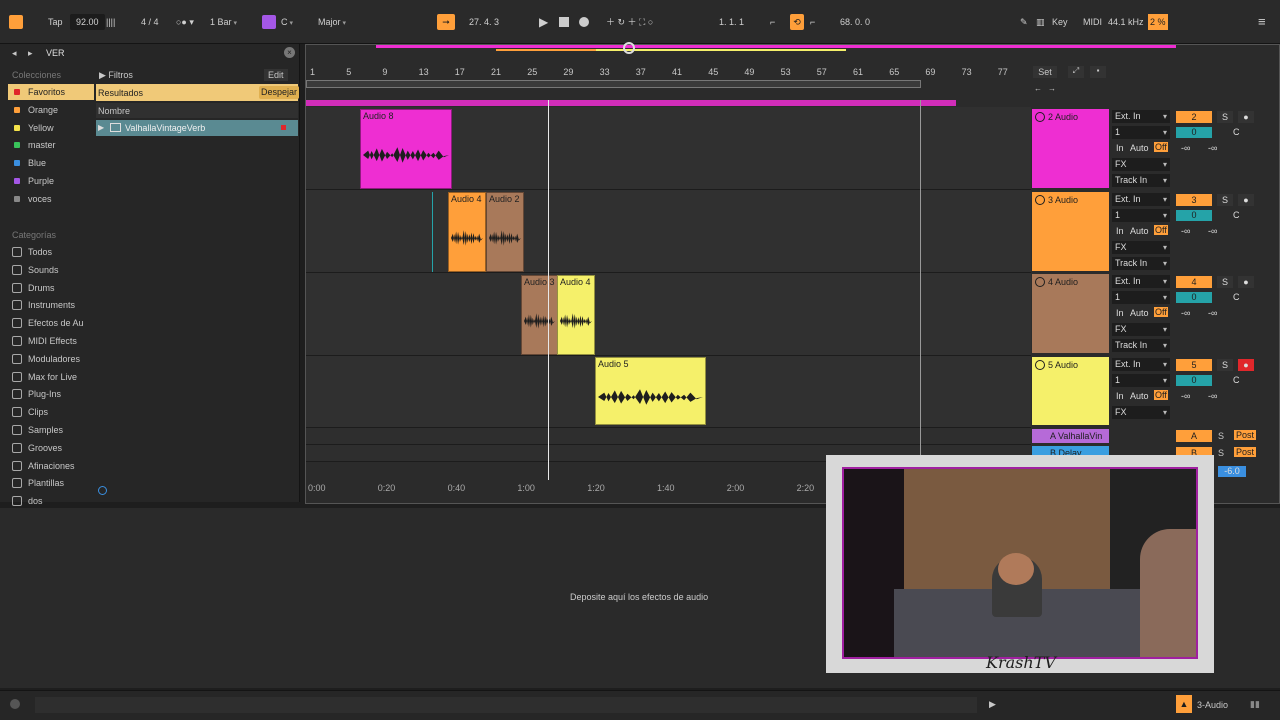 Image resolution: width=1280 pixels, height=720 pixels. Describe the element at coordinates (312, 72) in the screenshot. I see `bar-number: 1` at that location.